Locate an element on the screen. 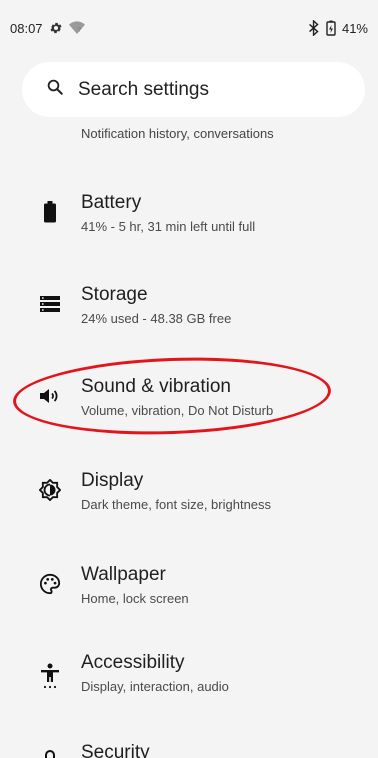  volume-icon is located at coordinates (50, 396).